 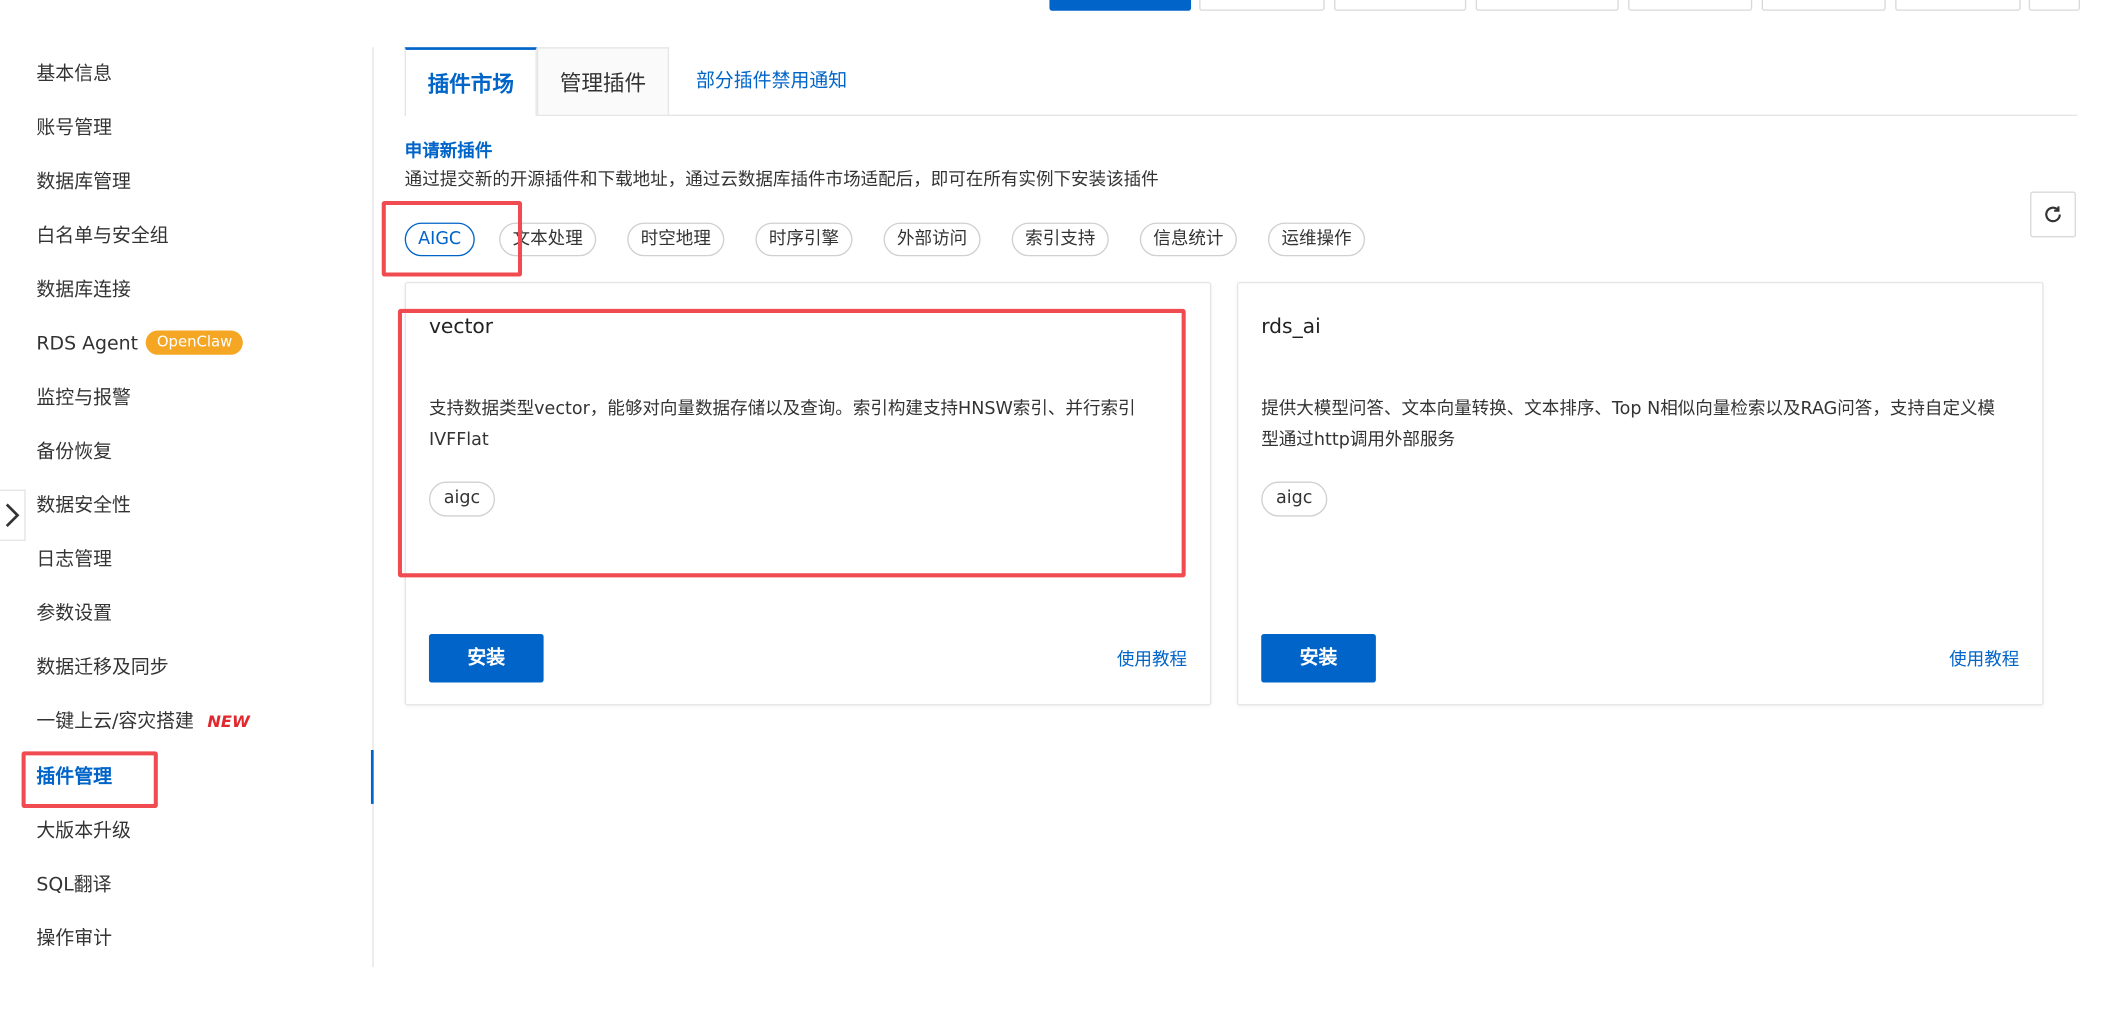 What do you see at coordinates (372, 776) in the screenshot?
I see `sidebar-active-indicator` at bounding box center [372, 776].